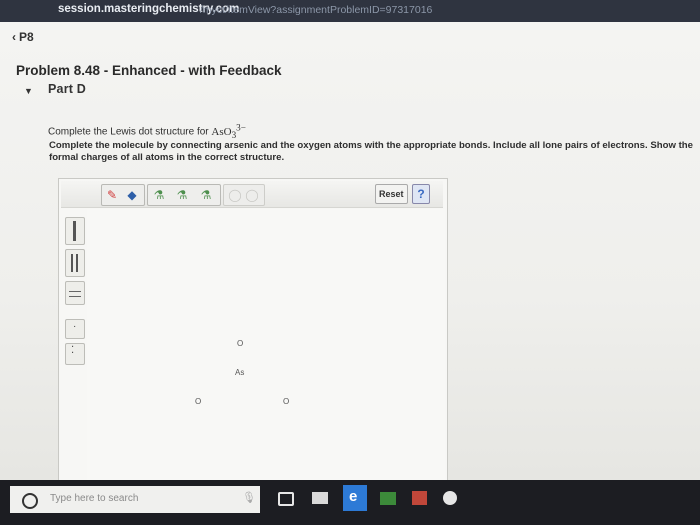 The image size is (700, 525). Describe the element at coordinates (73, 350) in the screenshot. I see `electron-pair-icon: ⁚` at that location.